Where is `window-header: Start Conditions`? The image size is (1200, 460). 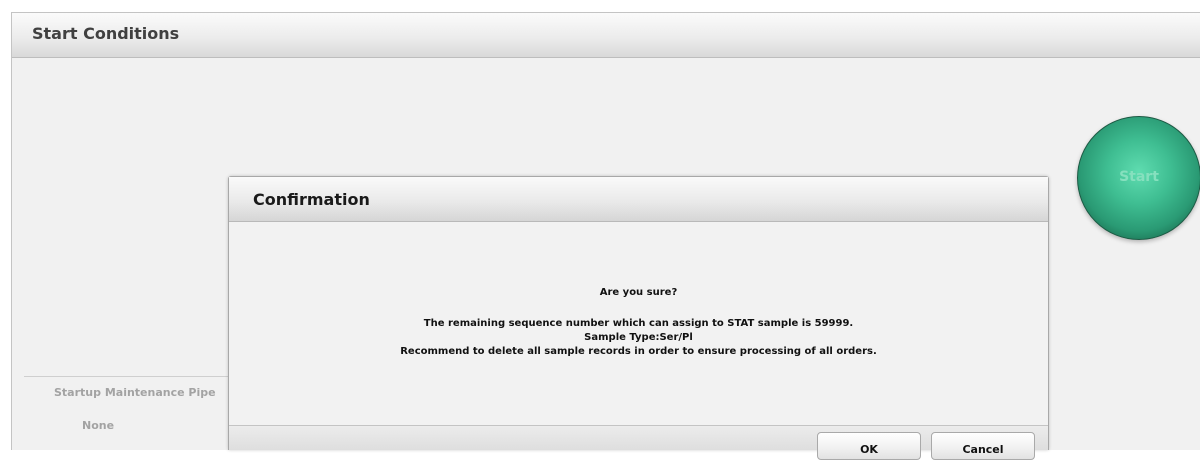 window-header: Start Conditions is located at coordinates (606, 35).